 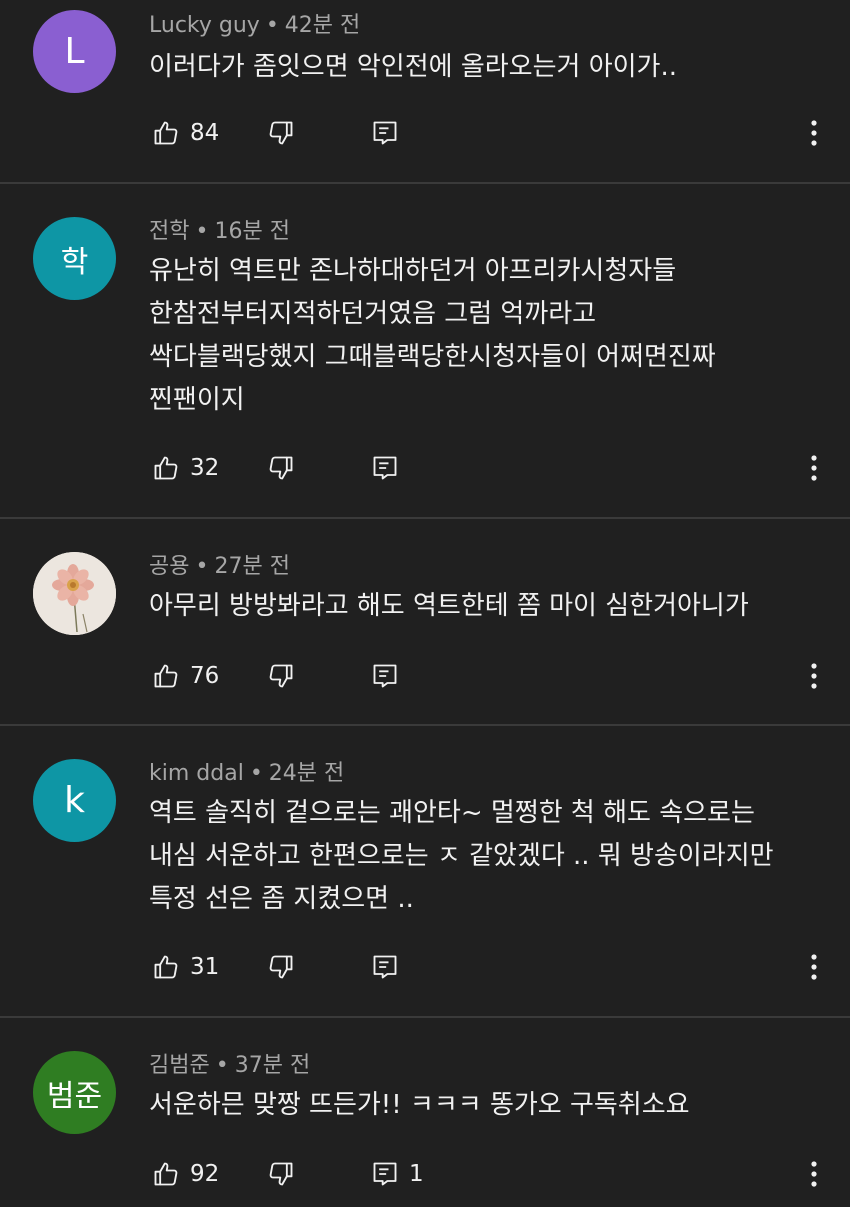 I want to click on comment-meta: Lucky guy • 42분 전, so click(x=254, y=26).